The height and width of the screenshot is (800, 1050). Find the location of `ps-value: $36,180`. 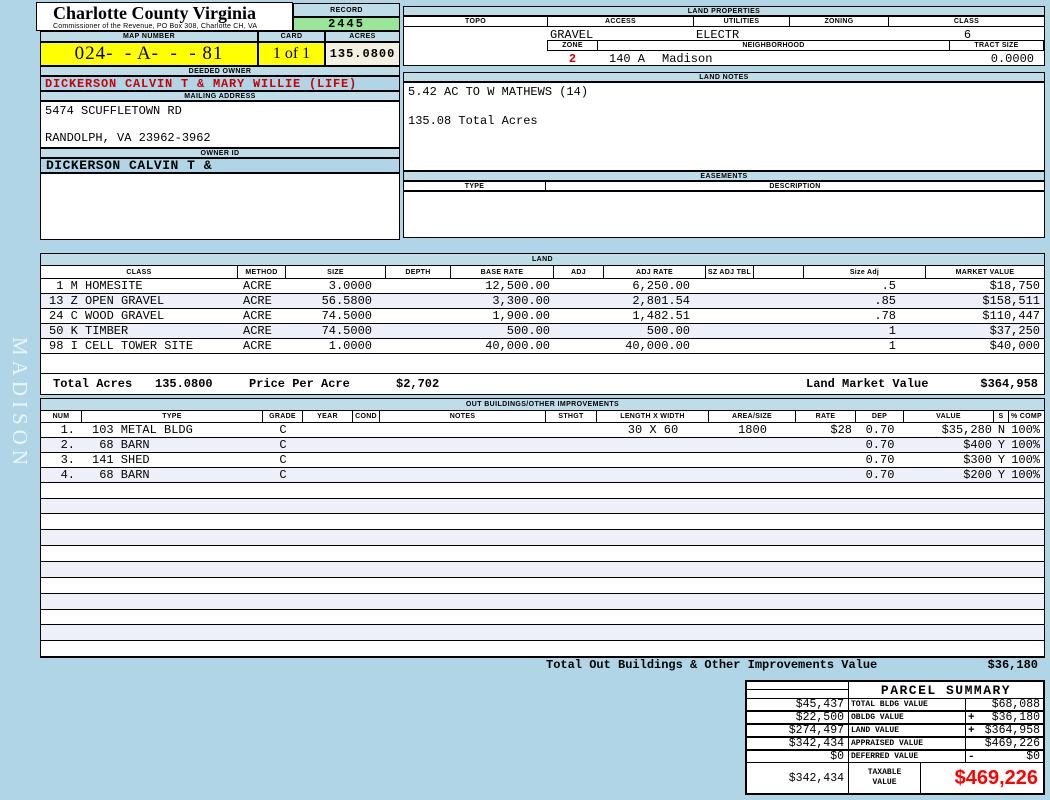

ps-value: $36,180 is located at coordinates (1015, 717).